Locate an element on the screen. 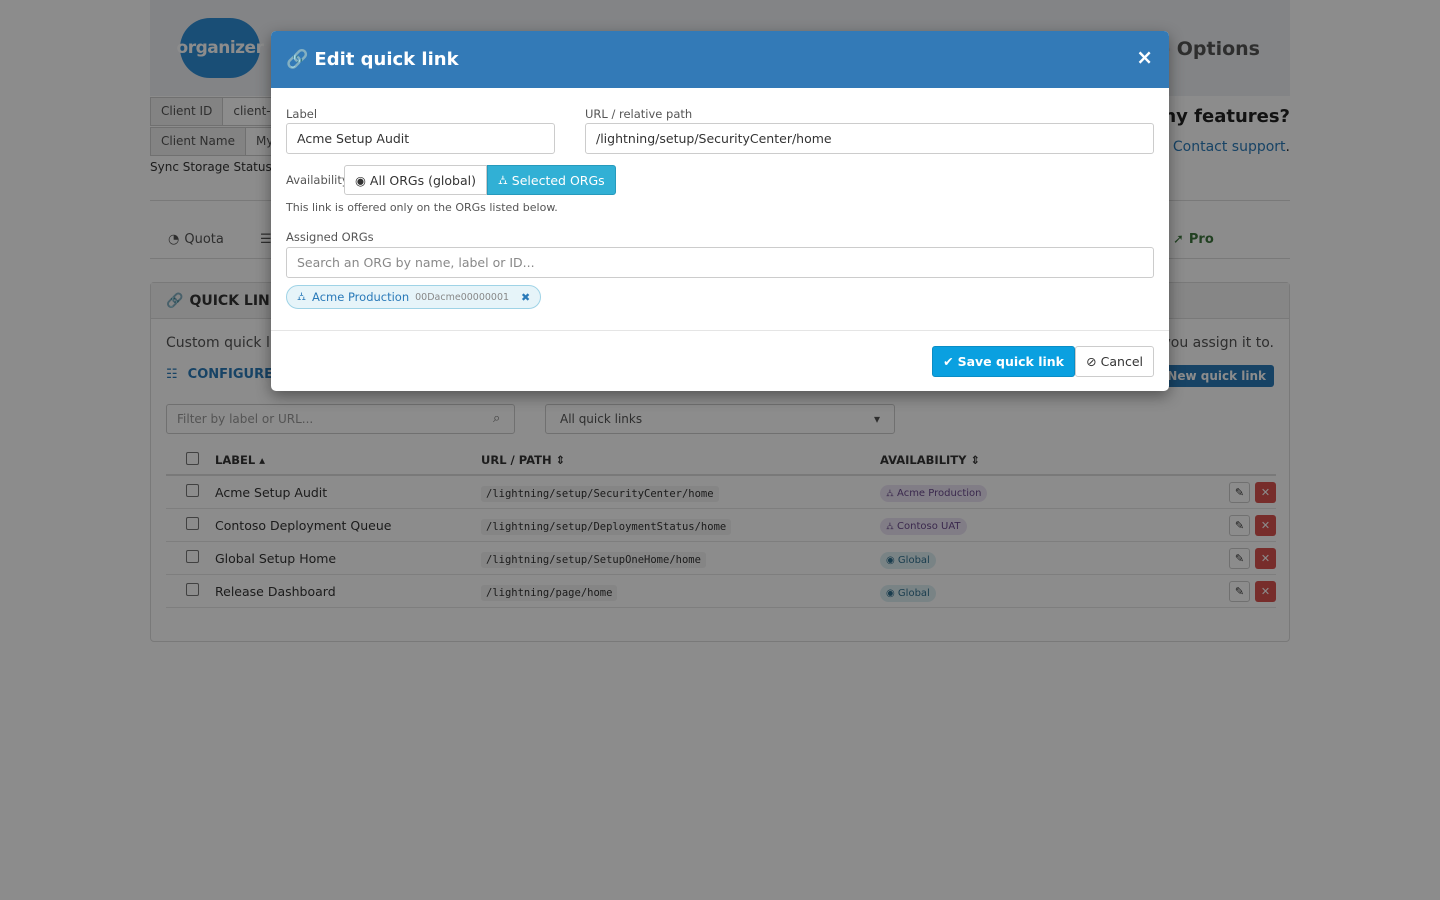 Image resolution: width=1440 pixels, height=900 pixels. availability-toggle: ◉ All ORGs (global) ⛼ Selected ORGs is located at coordinates (480, 180).